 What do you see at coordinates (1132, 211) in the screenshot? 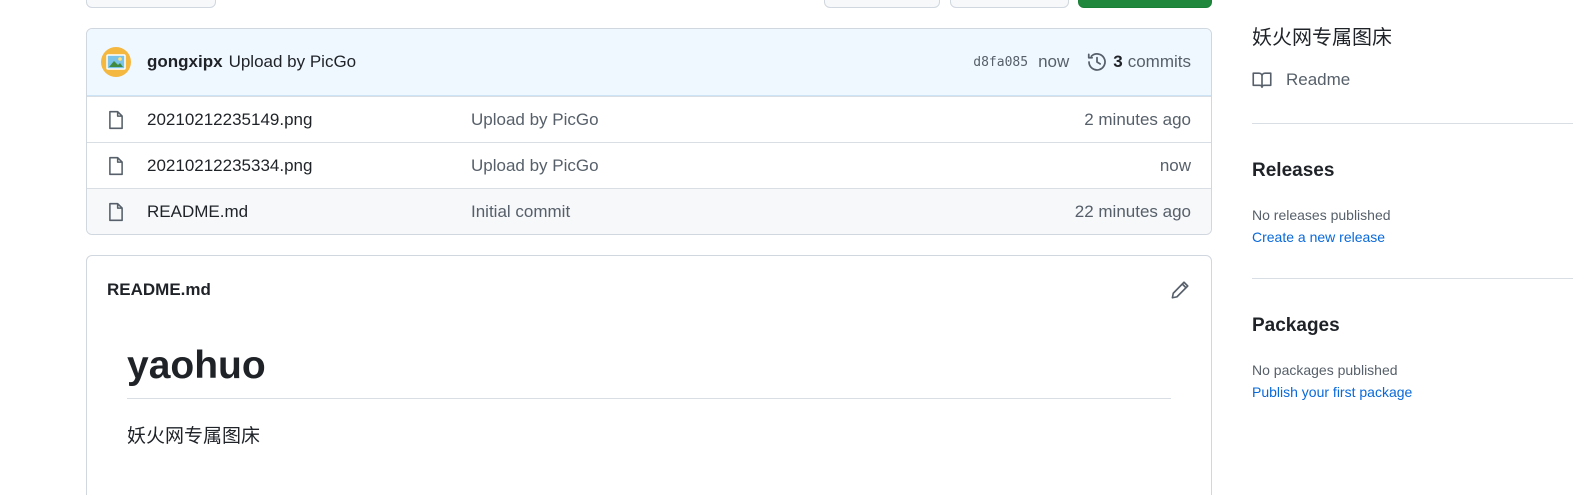
I see `file-age: 22 minutes ago` at bounding box center [1132, 211].